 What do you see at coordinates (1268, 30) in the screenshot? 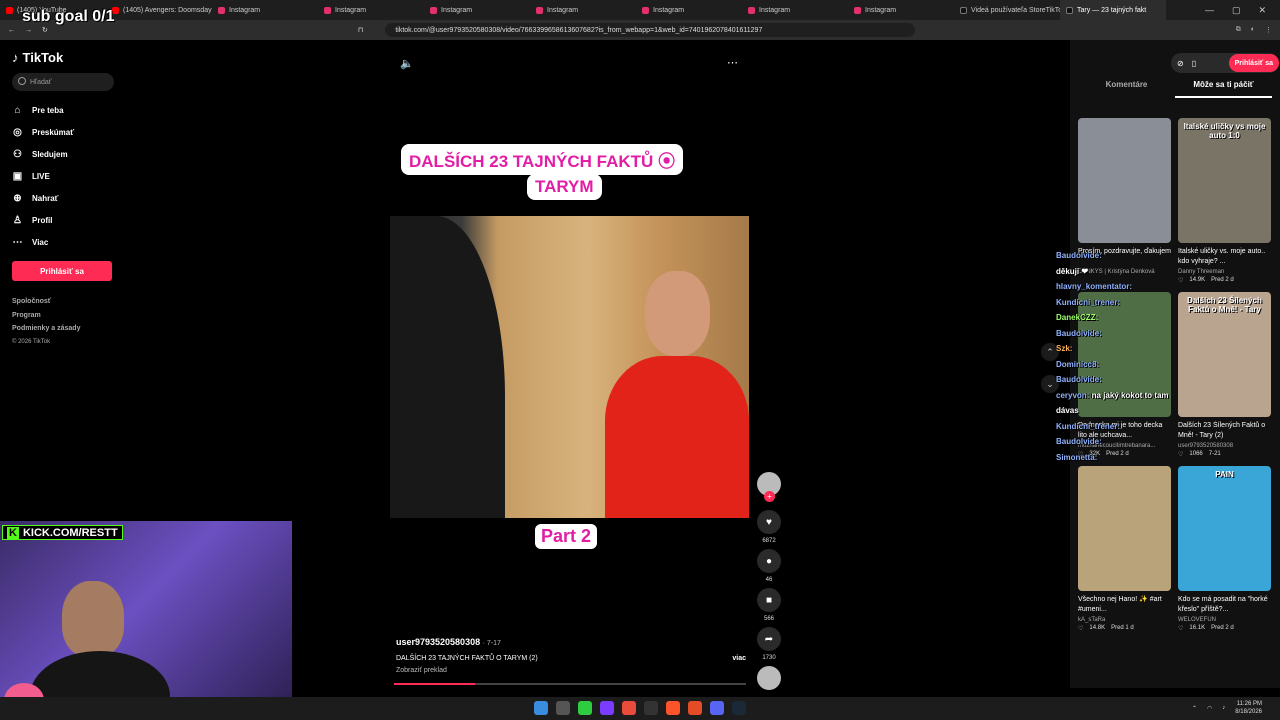
I see `menu-icon: ⋮` at bounding box center [1268, 30].